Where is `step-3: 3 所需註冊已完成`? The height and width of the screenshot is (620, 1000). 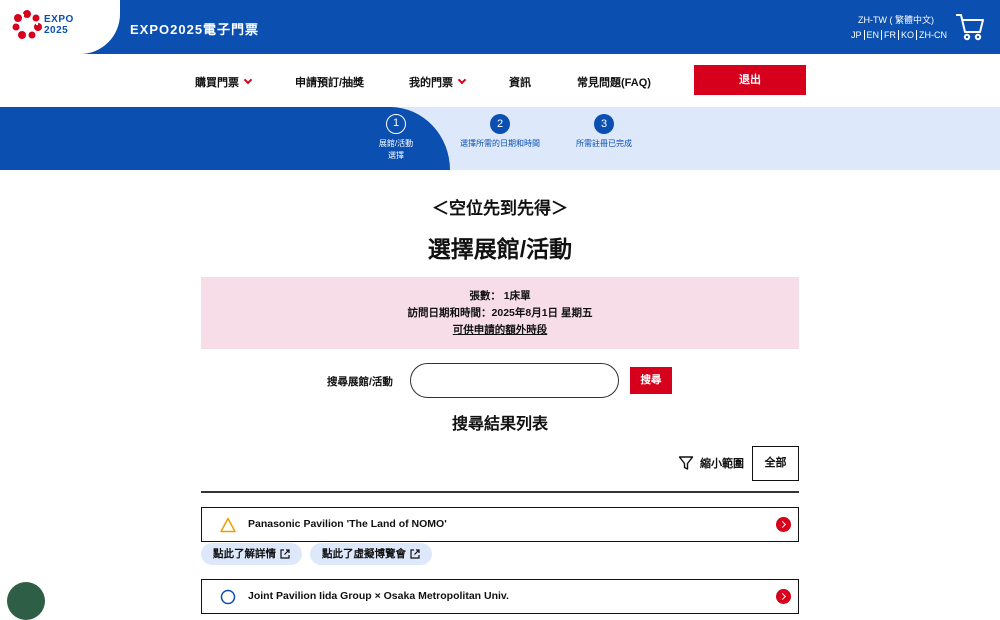 step-3: 3 所需註冊已完成 is located at coordinates (604, 132).